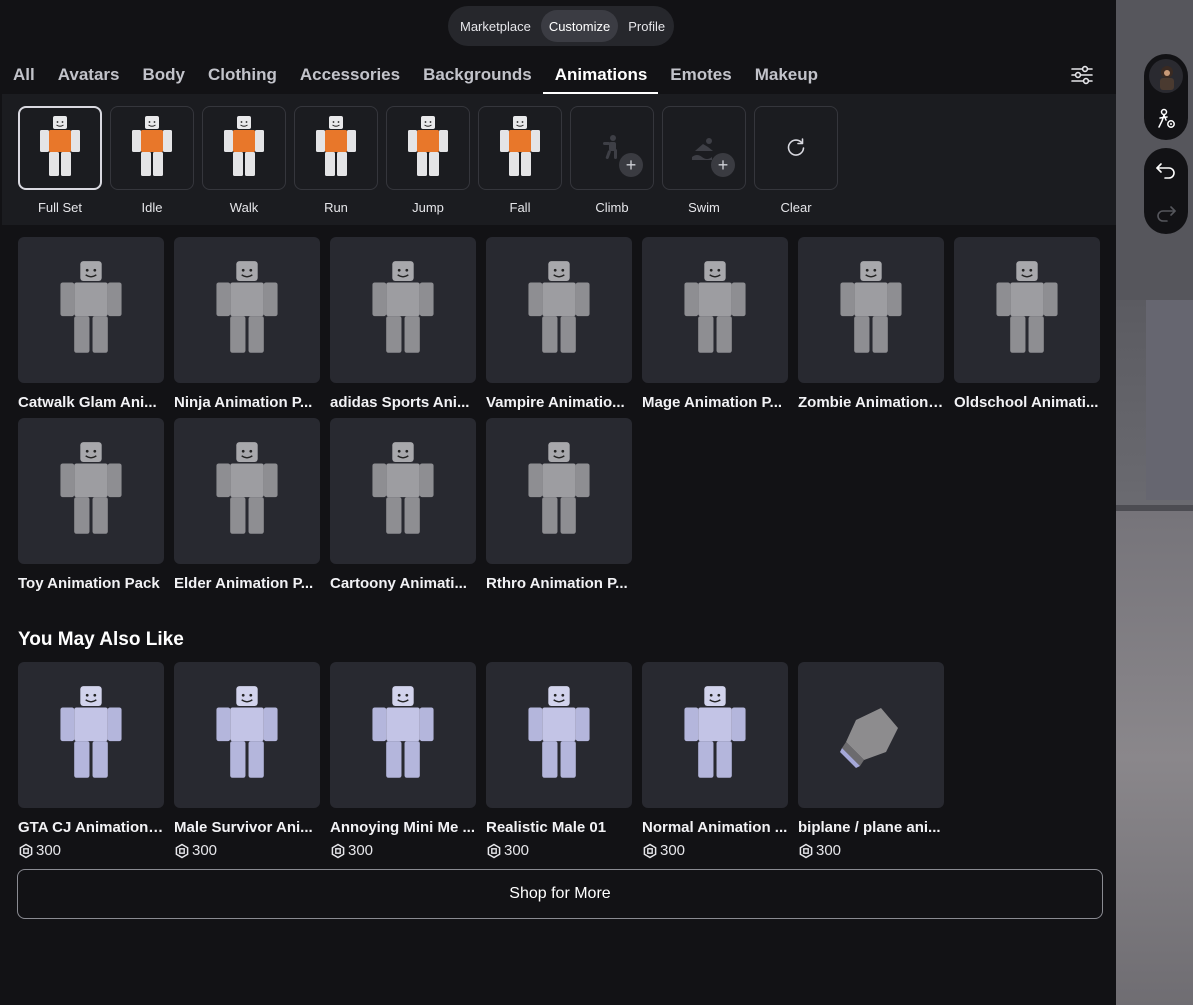  I want to click on item-name: Toy Animation Pack, so click(89, 583).